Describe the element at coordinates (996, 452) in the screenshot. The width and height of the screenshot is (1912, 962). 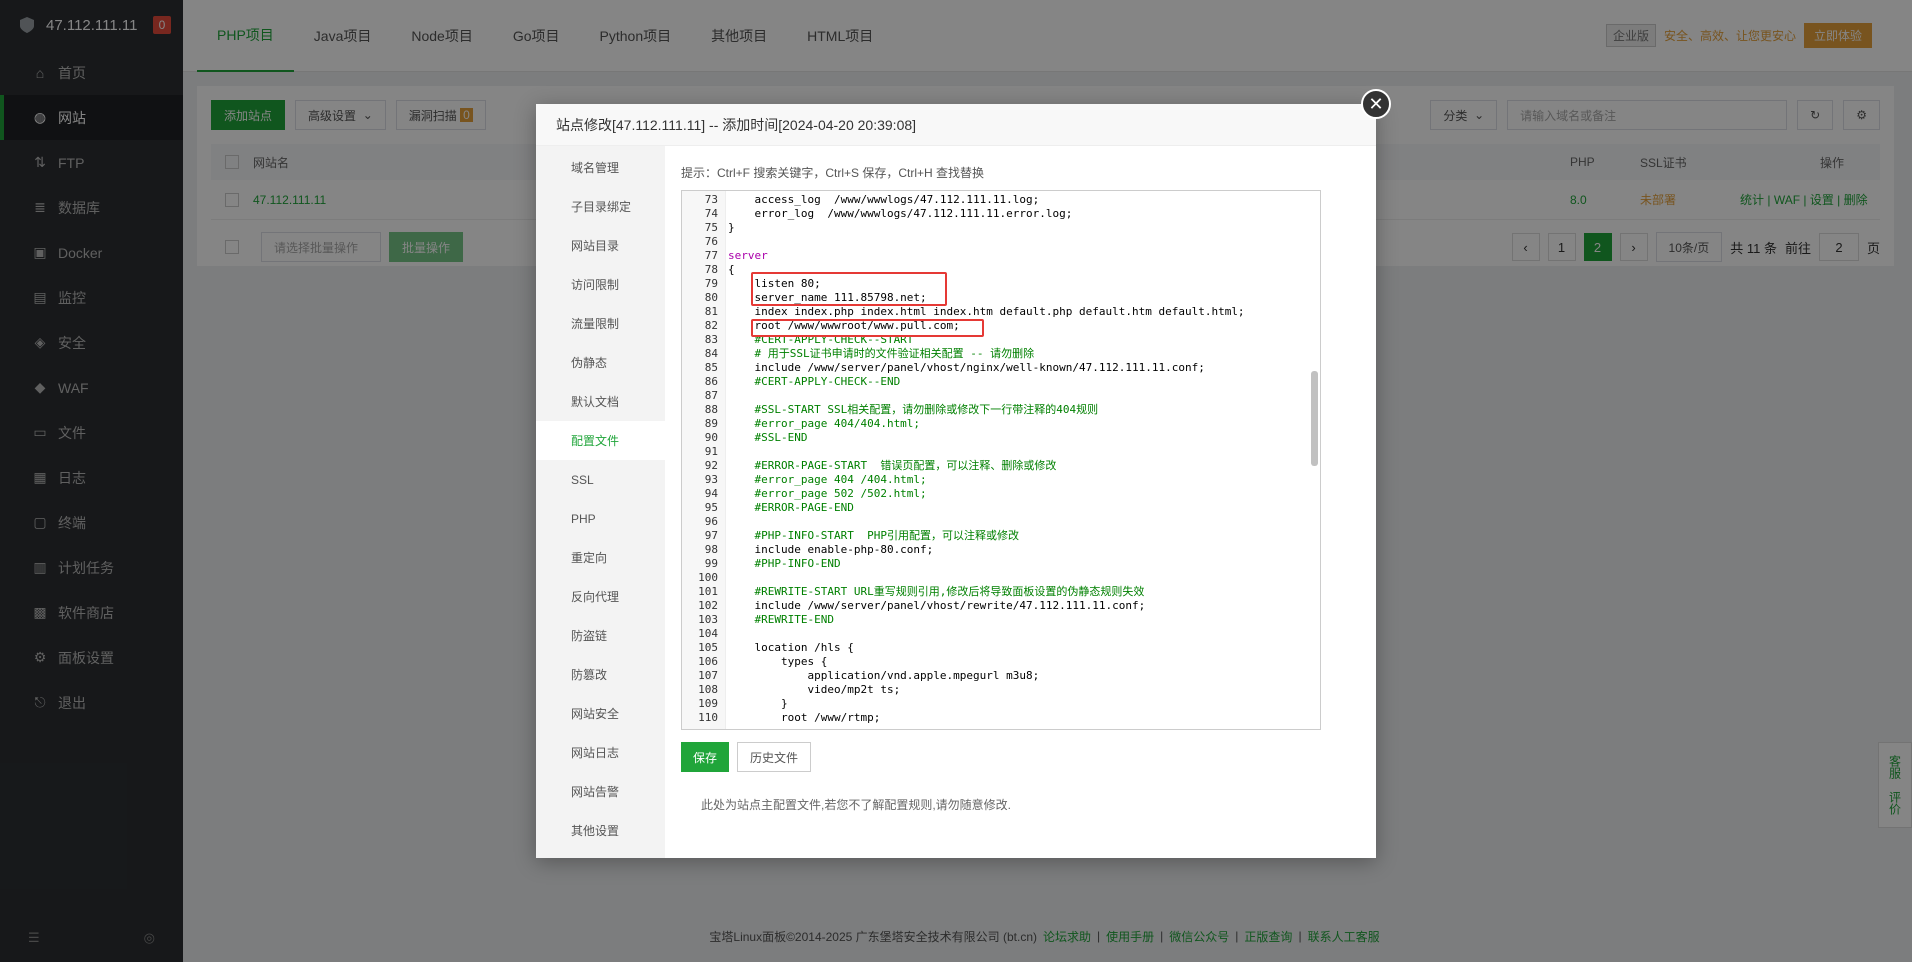
I see `code-line: 91` at that location.